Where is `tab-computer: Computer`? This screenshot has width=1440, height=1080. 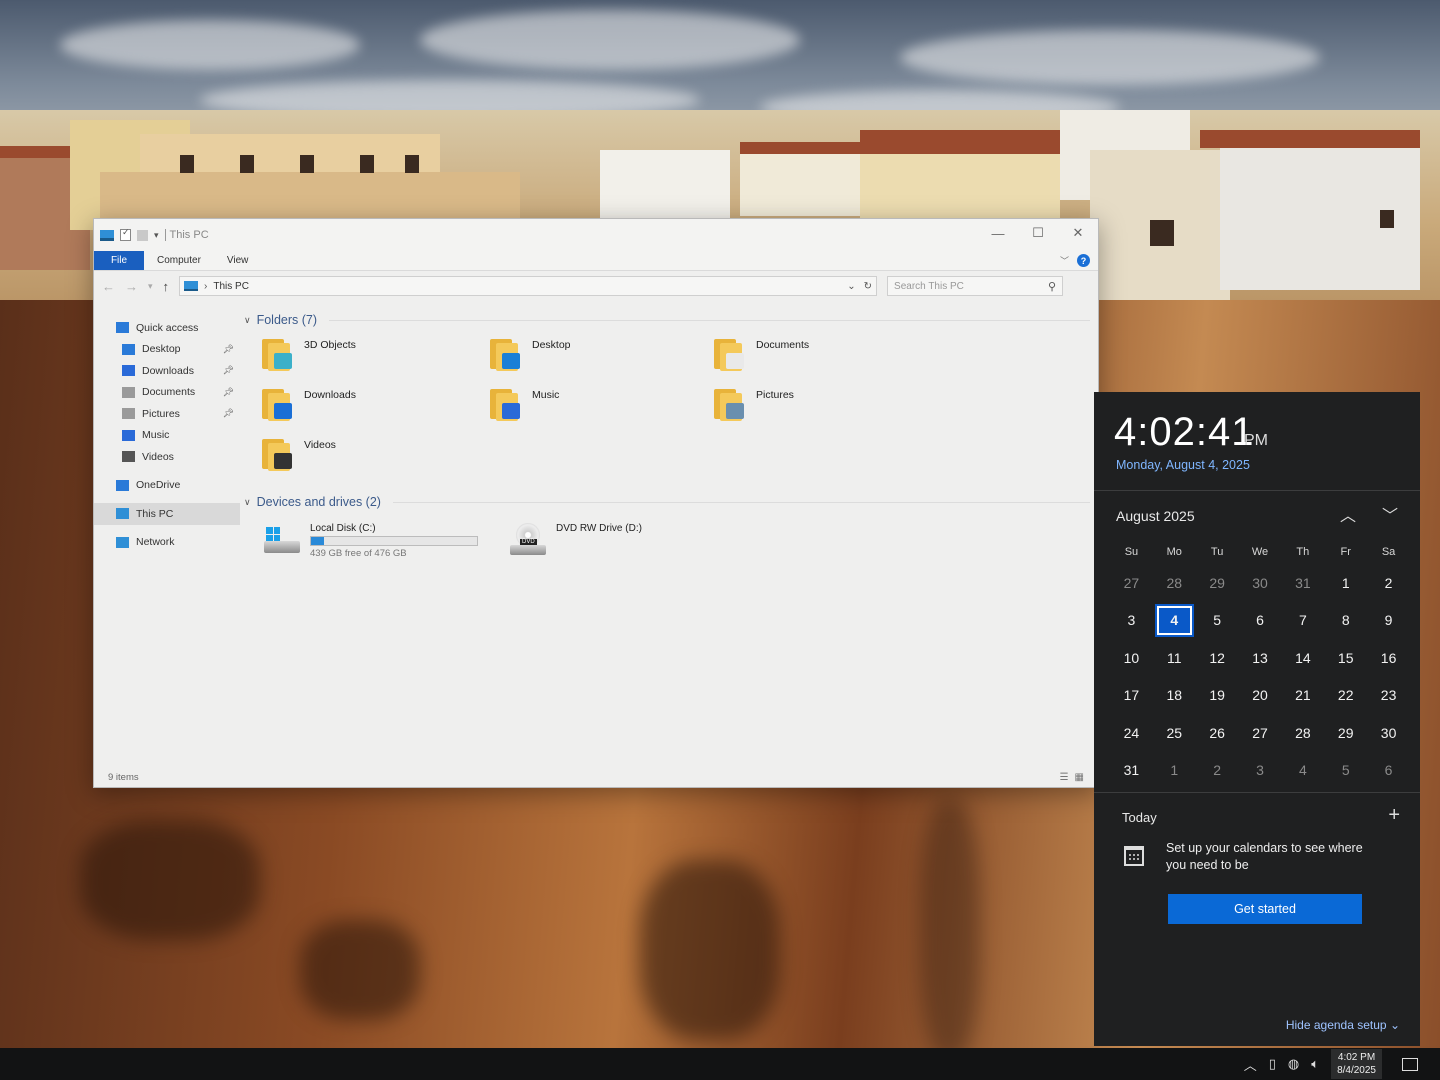
tab-computer: Computer is located at coordinates (179, 260).